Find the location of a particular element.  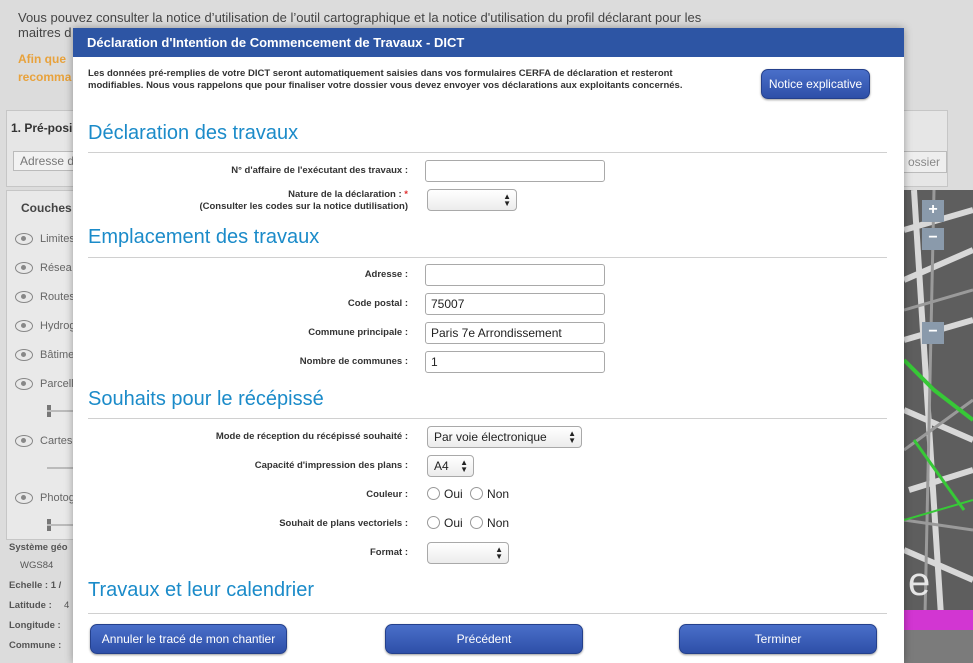

previous-button: Précédent is located at coordinates (484, 639).